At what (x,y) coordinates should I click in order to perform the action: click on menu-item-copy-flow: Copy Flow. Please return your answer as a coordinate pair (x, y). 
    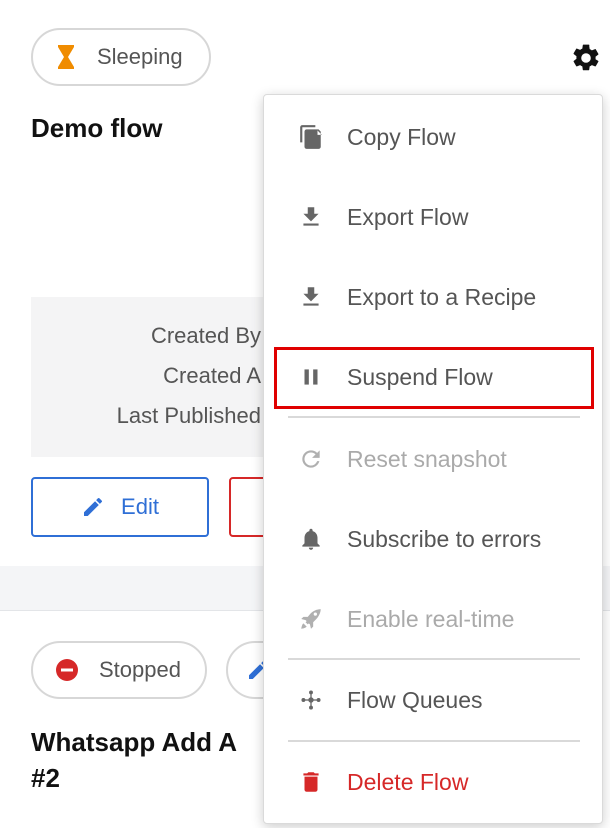
    Looking at the image, I should click on (434, 137).